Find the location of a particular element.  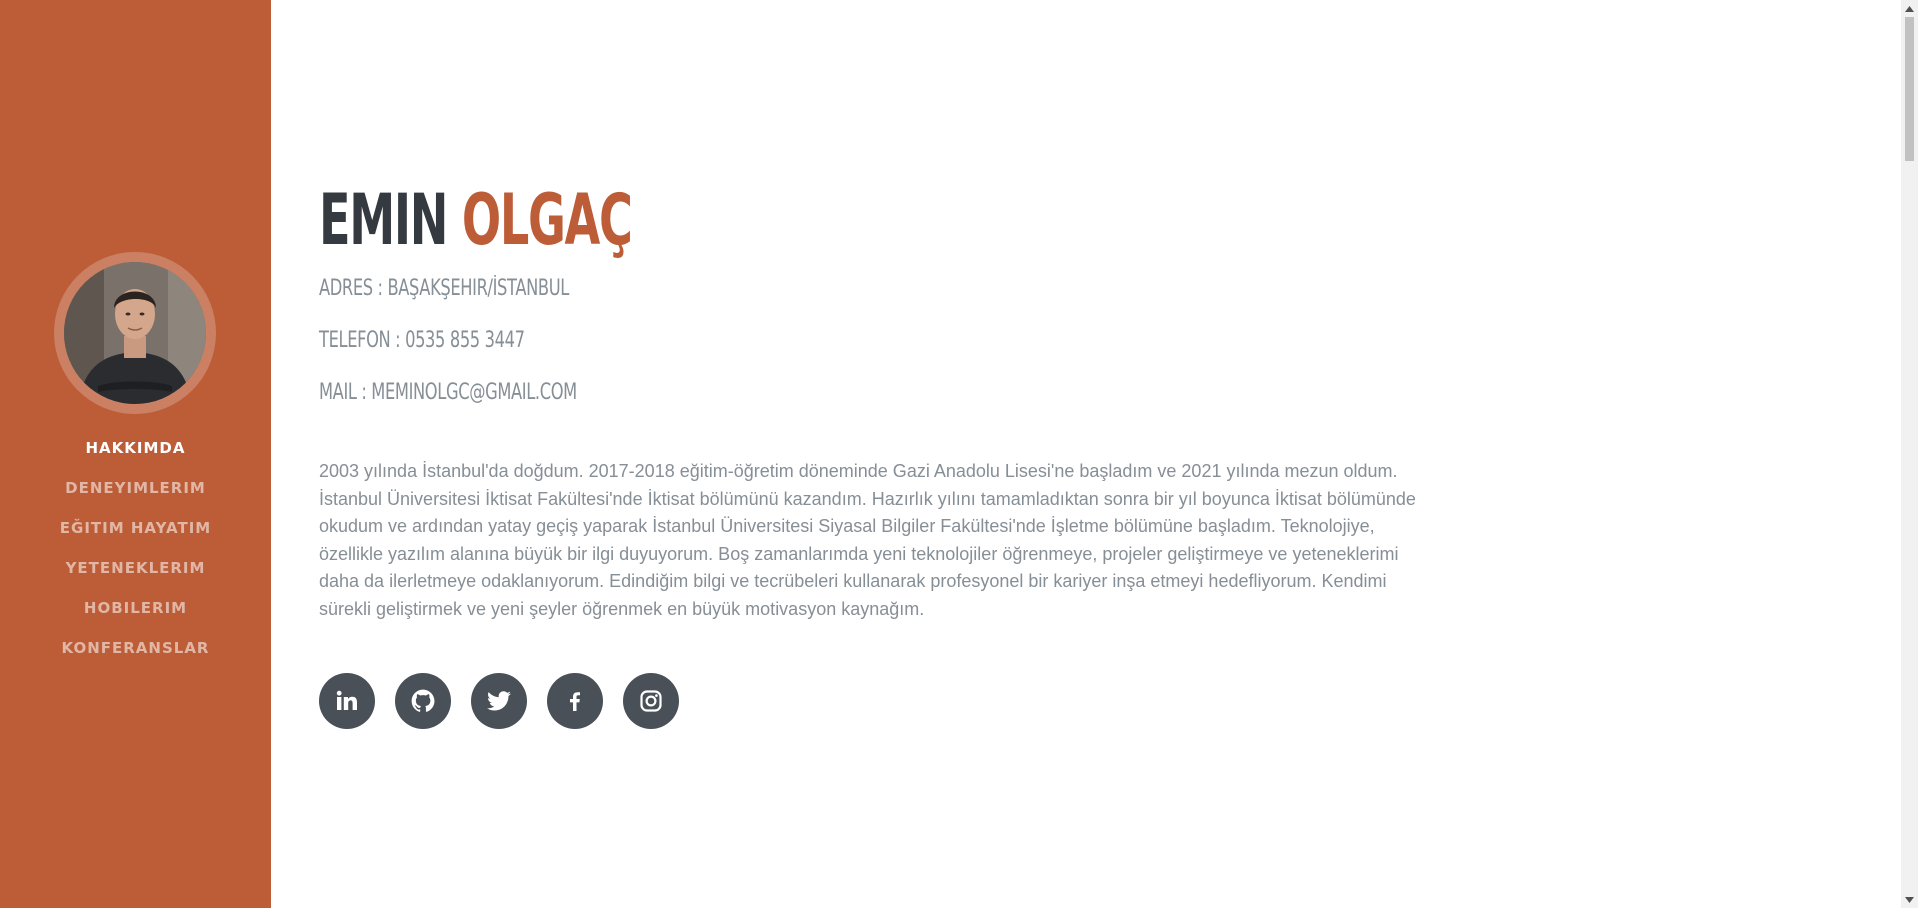

github-button is located at coordinates (423, 701).